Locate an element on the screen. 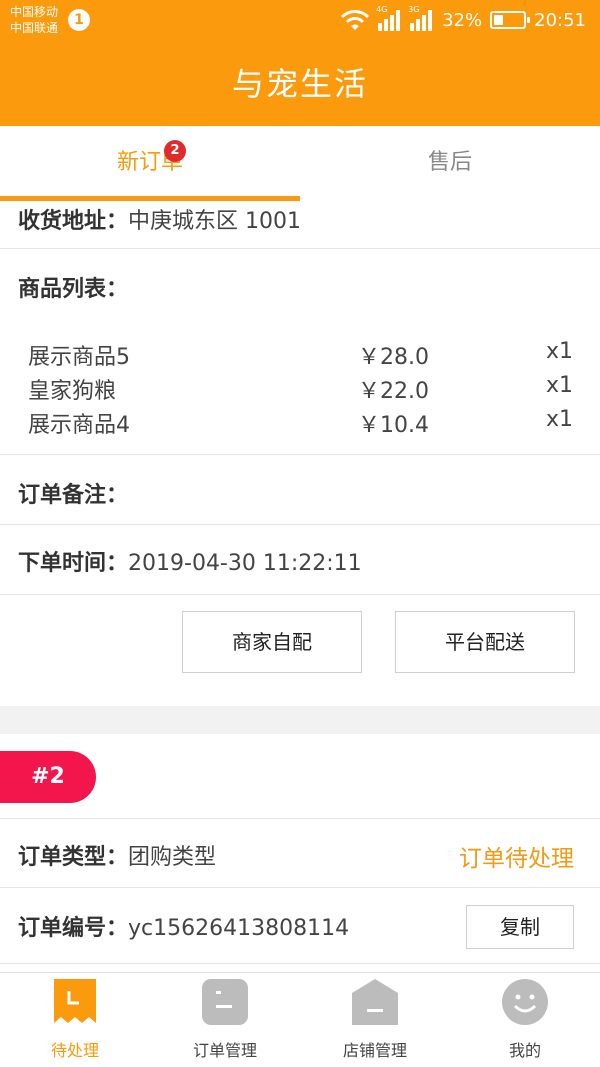 This screenshot has height=1067, width=600. pending-icon is located at coordinates (75, 1001).